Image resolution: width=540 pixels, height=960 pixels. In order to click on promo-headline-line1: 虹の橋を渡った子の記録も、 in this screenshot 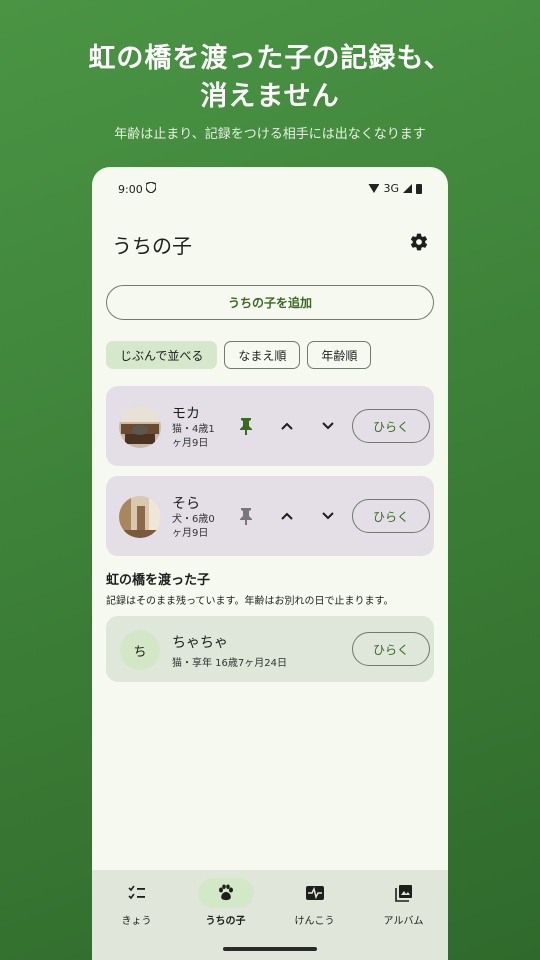, I will do `click(270, 58)`.